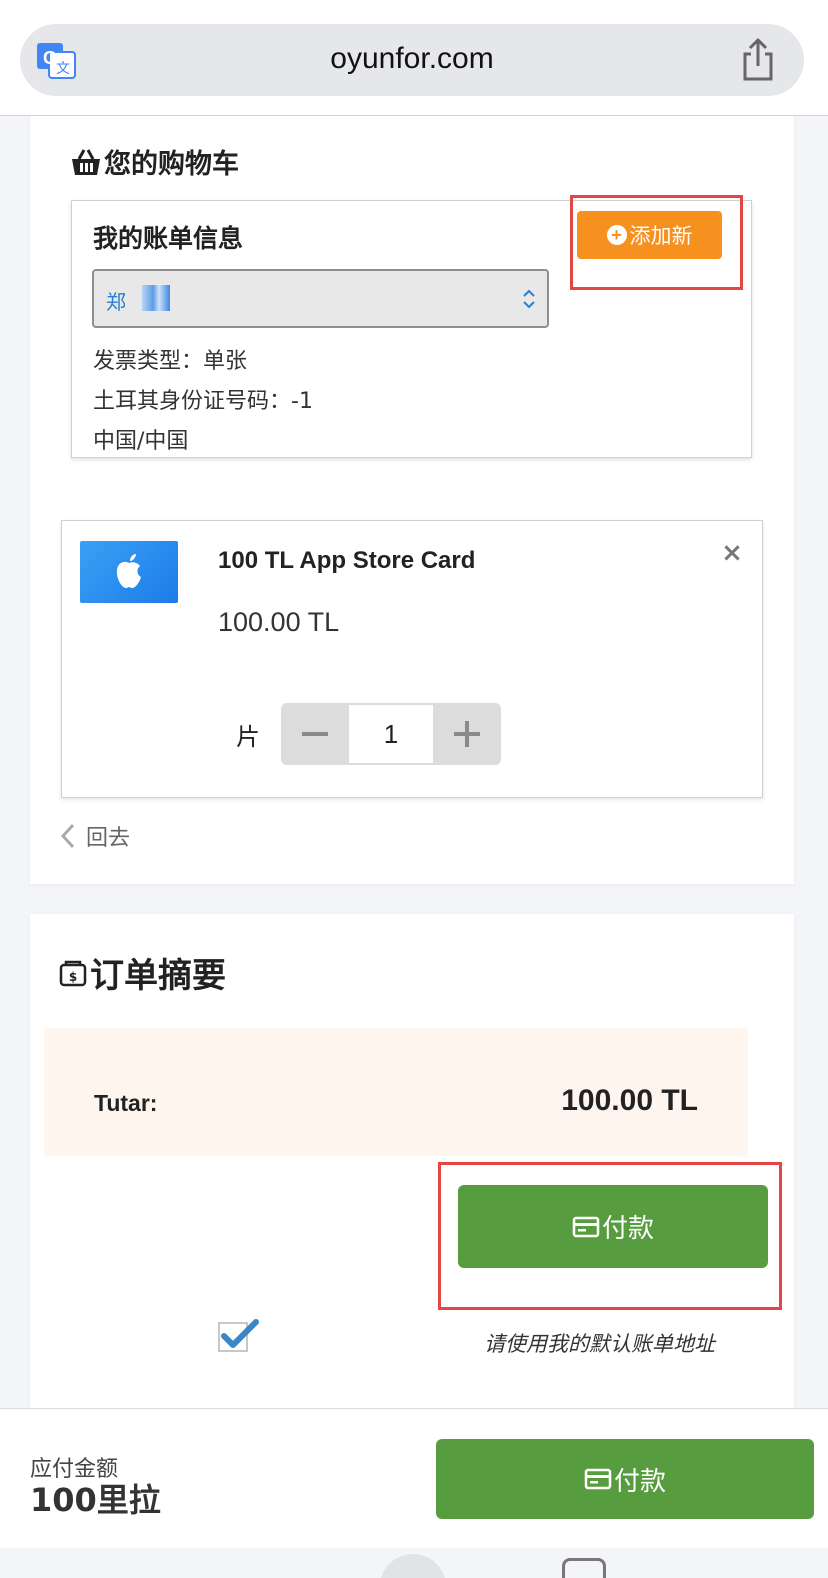 The height and width of the screenshot is (1578, 828). What do you see at coordinates (639, 1480) in the screenshot?
I see `bottom-pay-label: 付款` at bounding box center [639, 1480].